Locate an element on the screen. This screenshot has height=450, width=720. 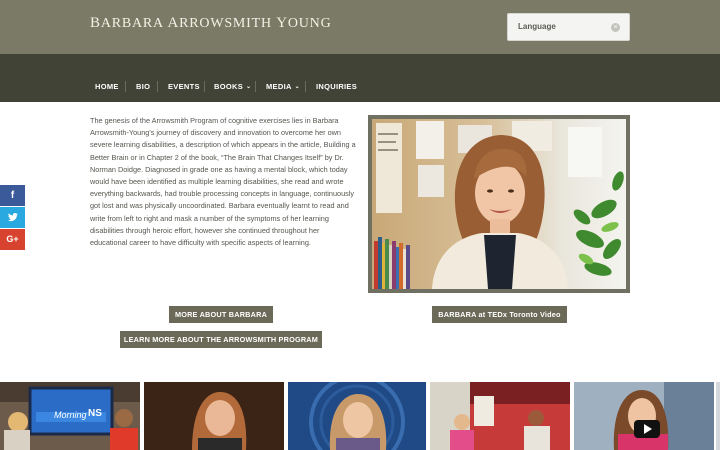
site-title-part-2: RROWSMITH is located at coordinates (228, 23).